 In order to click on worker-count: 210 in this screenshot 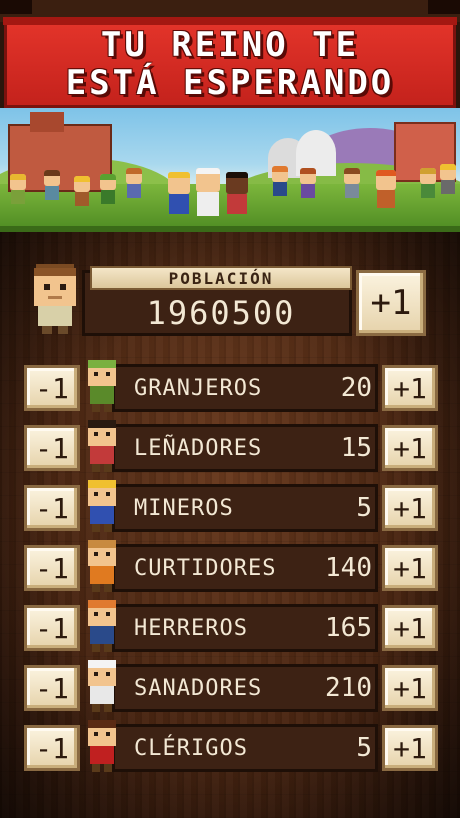, I will do `click(348, 688)`.